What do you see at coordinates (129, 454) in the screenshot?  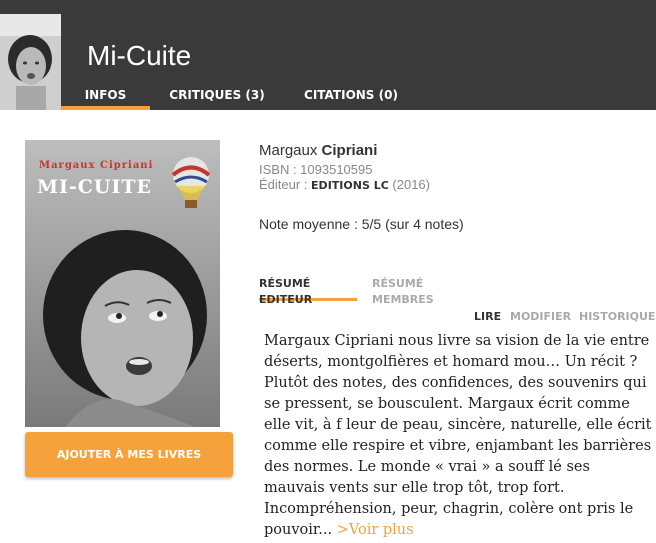 I see `add-to-my-books-button: AJOUTER À MES LIVRES` at bounding box center [129, 454].